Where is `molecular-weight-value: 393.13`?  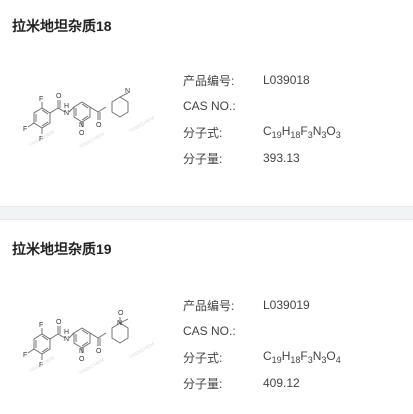
molecular-weight-value: 393.13 is located at coordinates (281, 158).